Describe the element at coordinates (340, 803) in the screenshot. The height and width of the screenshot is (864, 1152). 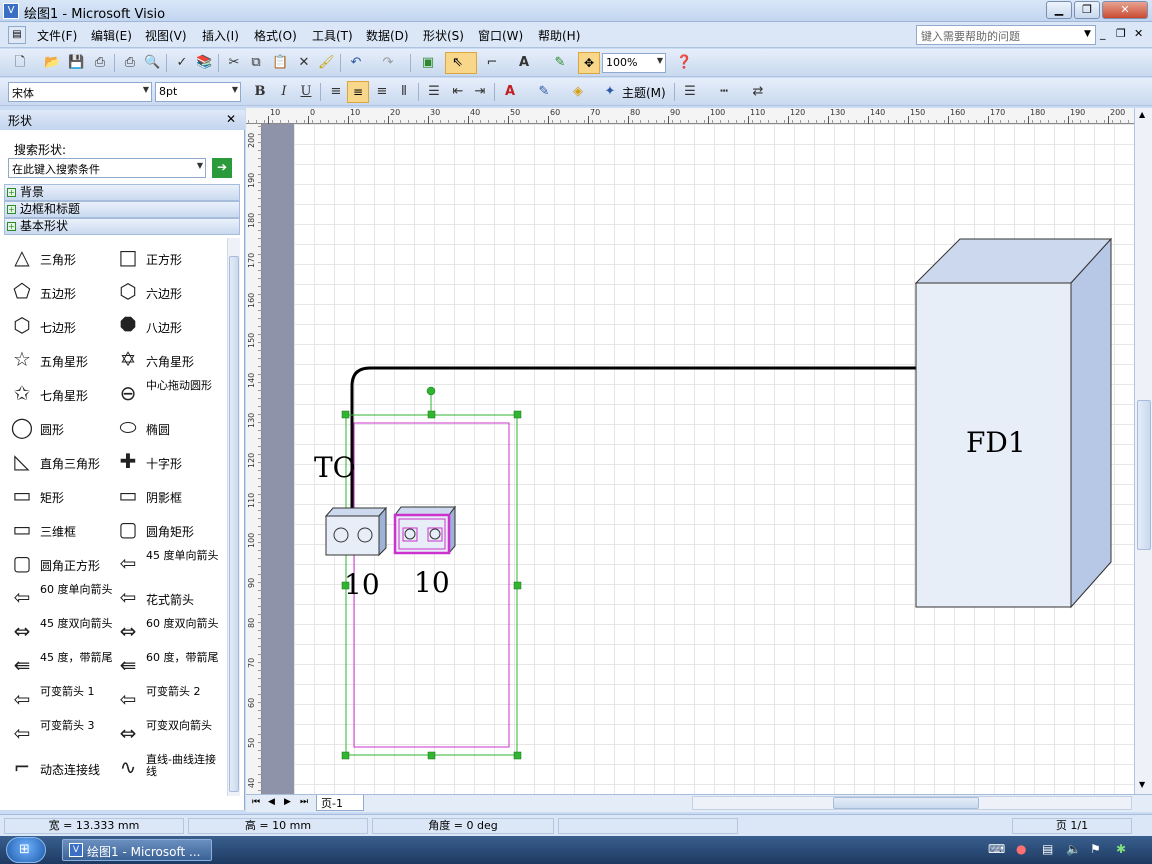
I see `tab-page-1: 页-1` at that location.